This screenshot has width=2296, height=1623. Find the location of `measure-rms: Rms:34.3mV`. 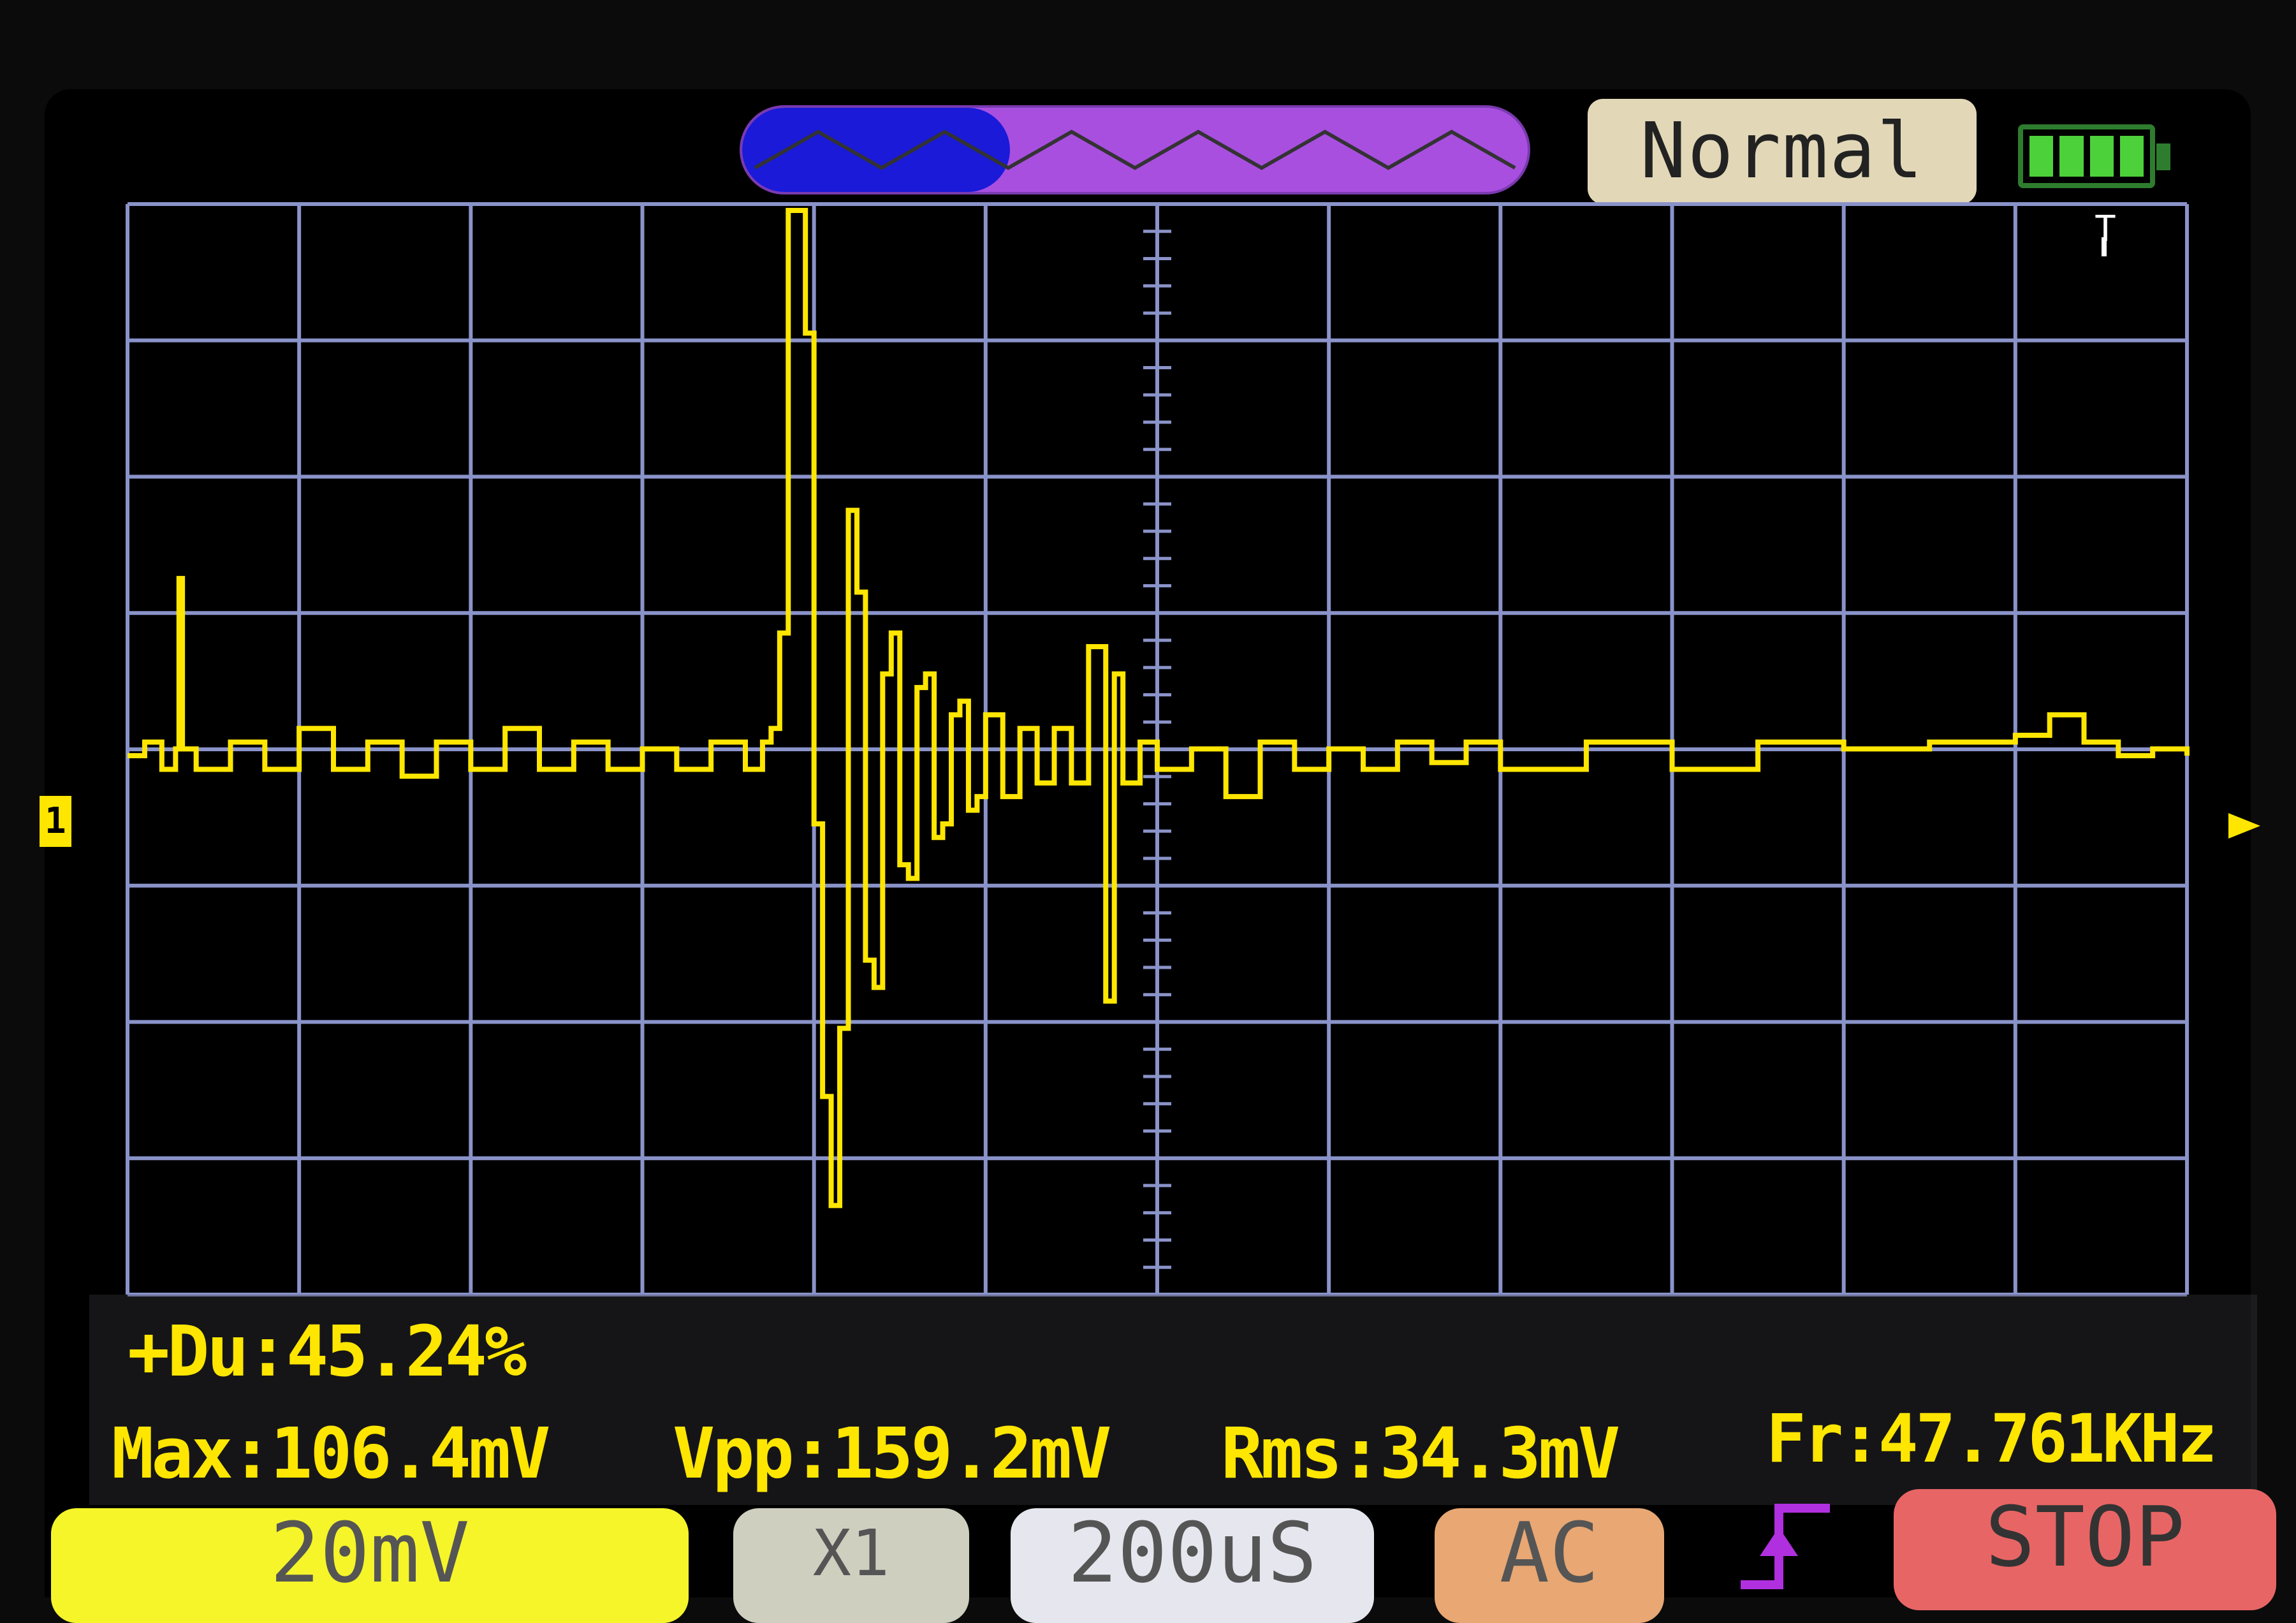

measure-rms: Rms:34.3mV is located at coordinates (1421, 1453).